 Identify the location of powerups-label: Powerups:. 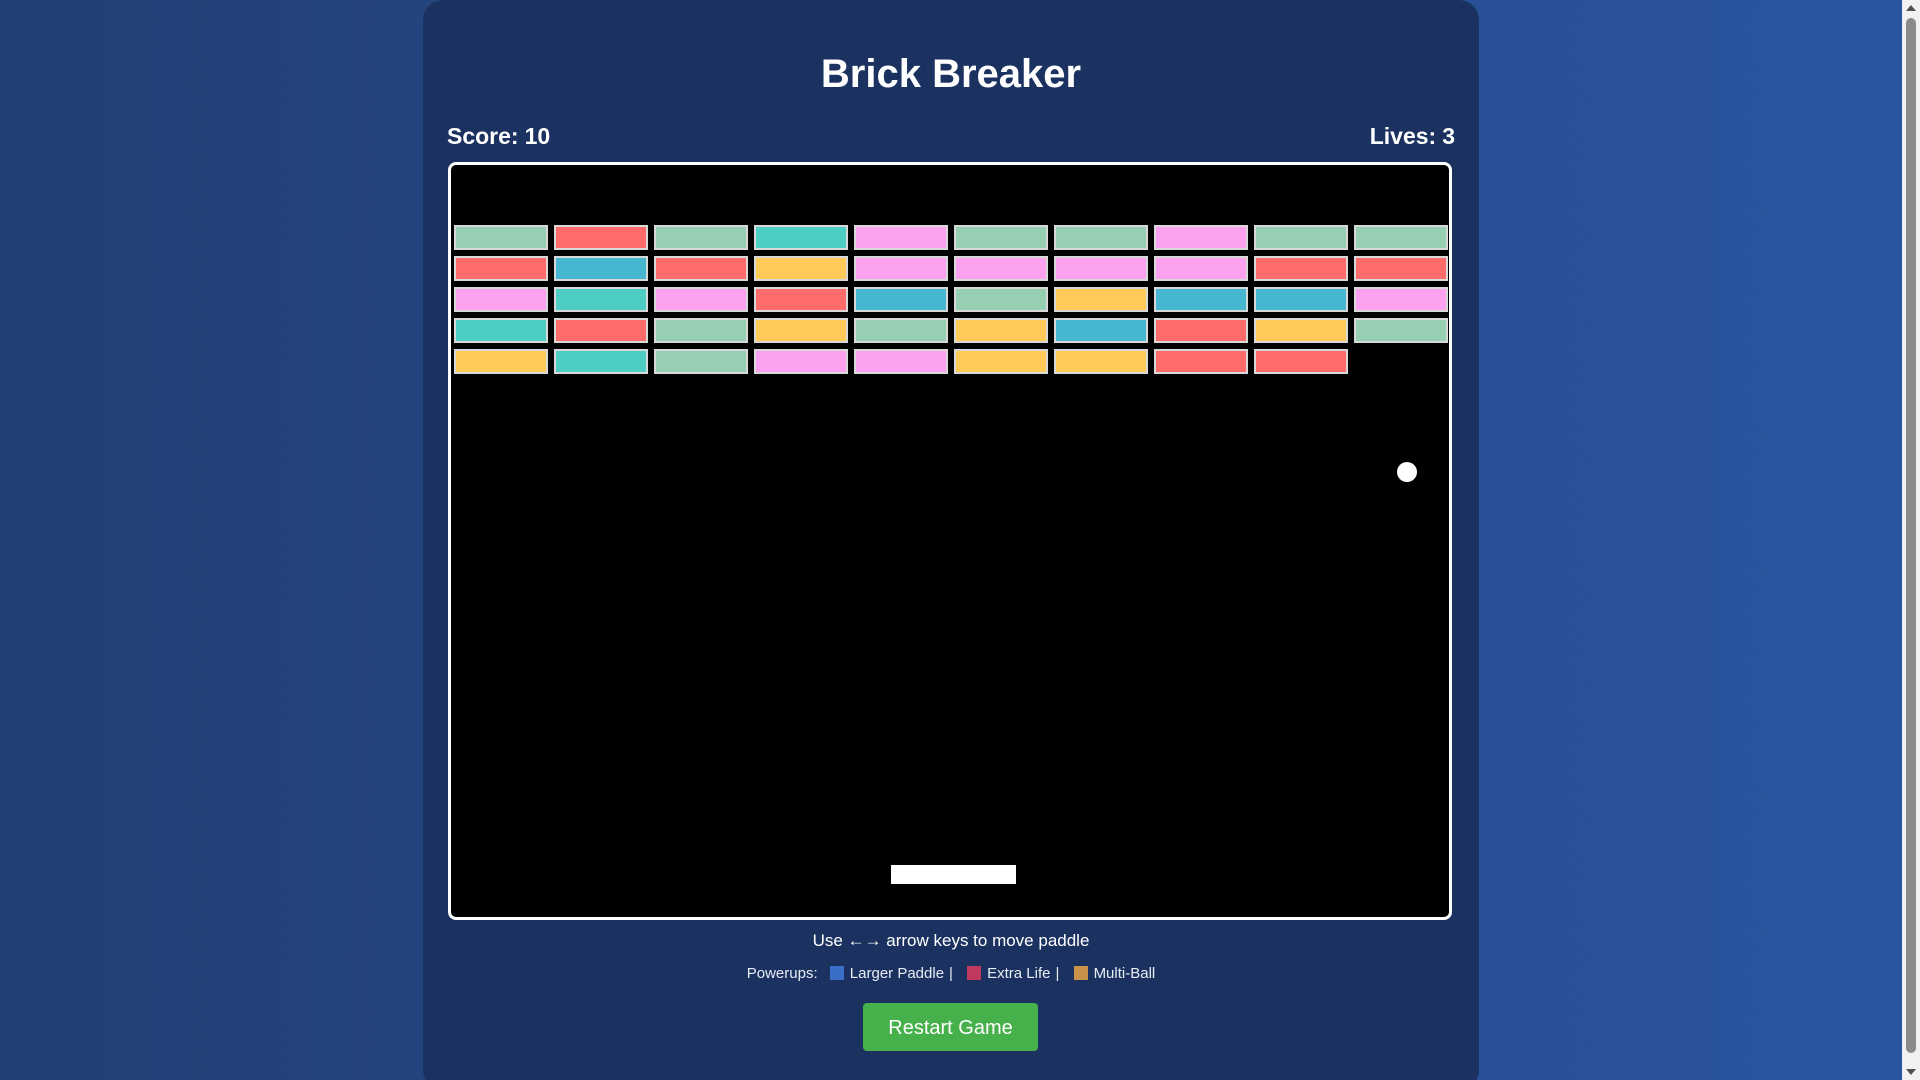
(782, 973).